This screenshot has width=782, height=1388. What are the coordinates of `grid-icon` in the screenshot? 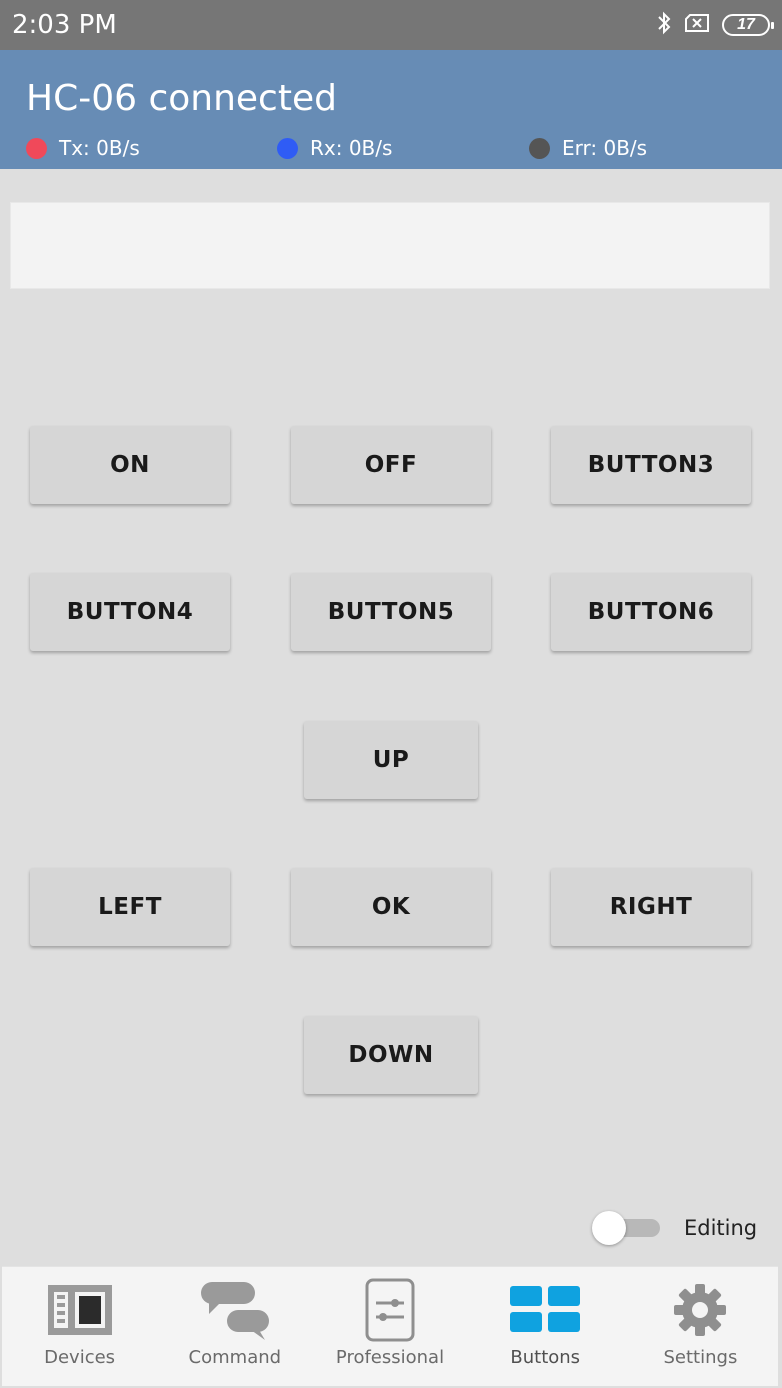 It's located at (545, 1310).